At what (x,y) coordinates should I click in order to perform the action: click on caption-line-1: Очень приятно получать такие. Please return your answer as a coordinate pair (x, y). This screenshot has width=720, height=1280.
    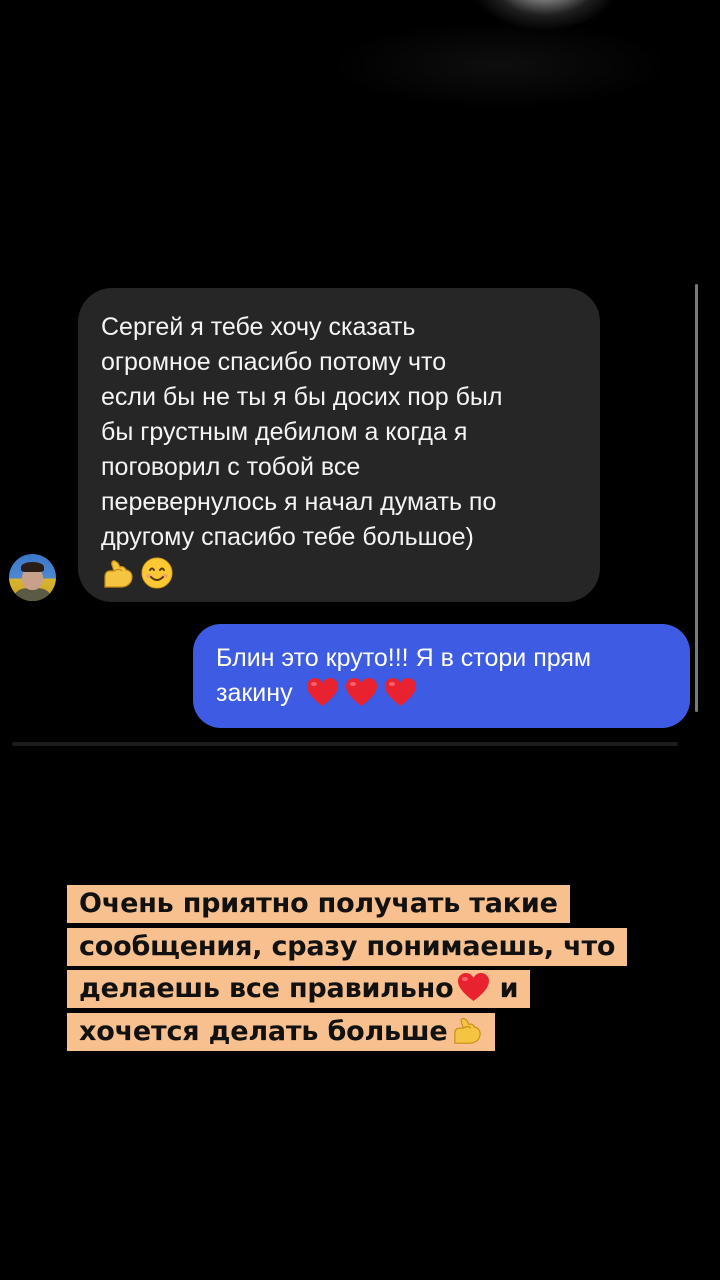
    Looking at the image, I should click on (377, 904).